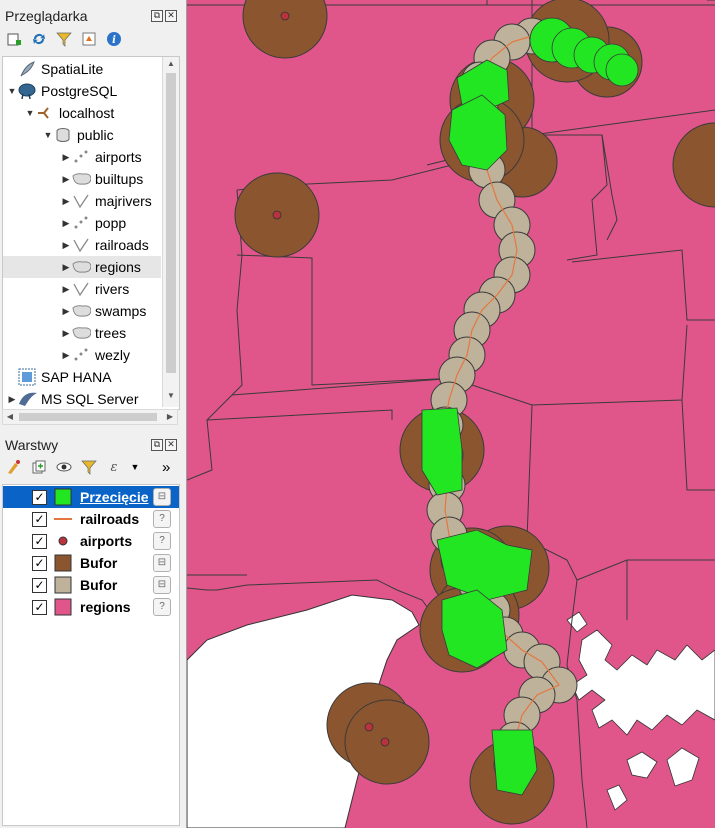  Describe the element at coordinates (105, 607) in the screenshot. I see `layer-name: regions` at that location.